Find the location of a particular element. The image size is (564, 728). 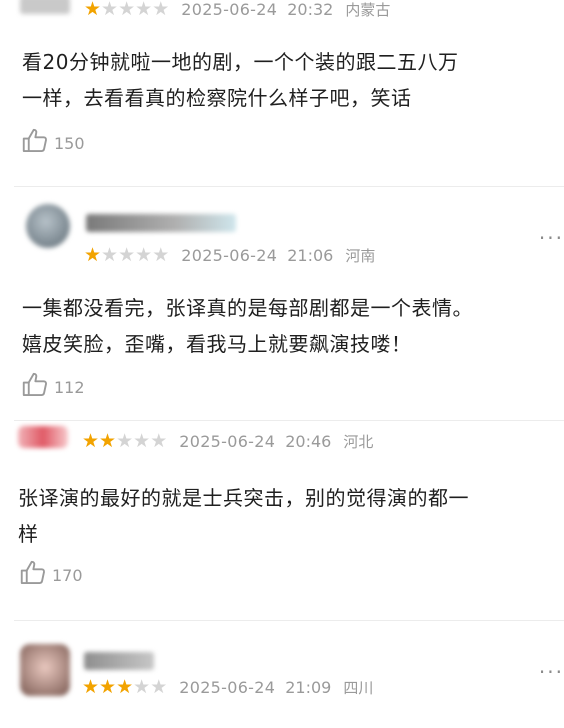

review-meta: ★ ★ ★ ★ ★ 2025-06-24 20:46 河北 is located at coordinates (227, 441).